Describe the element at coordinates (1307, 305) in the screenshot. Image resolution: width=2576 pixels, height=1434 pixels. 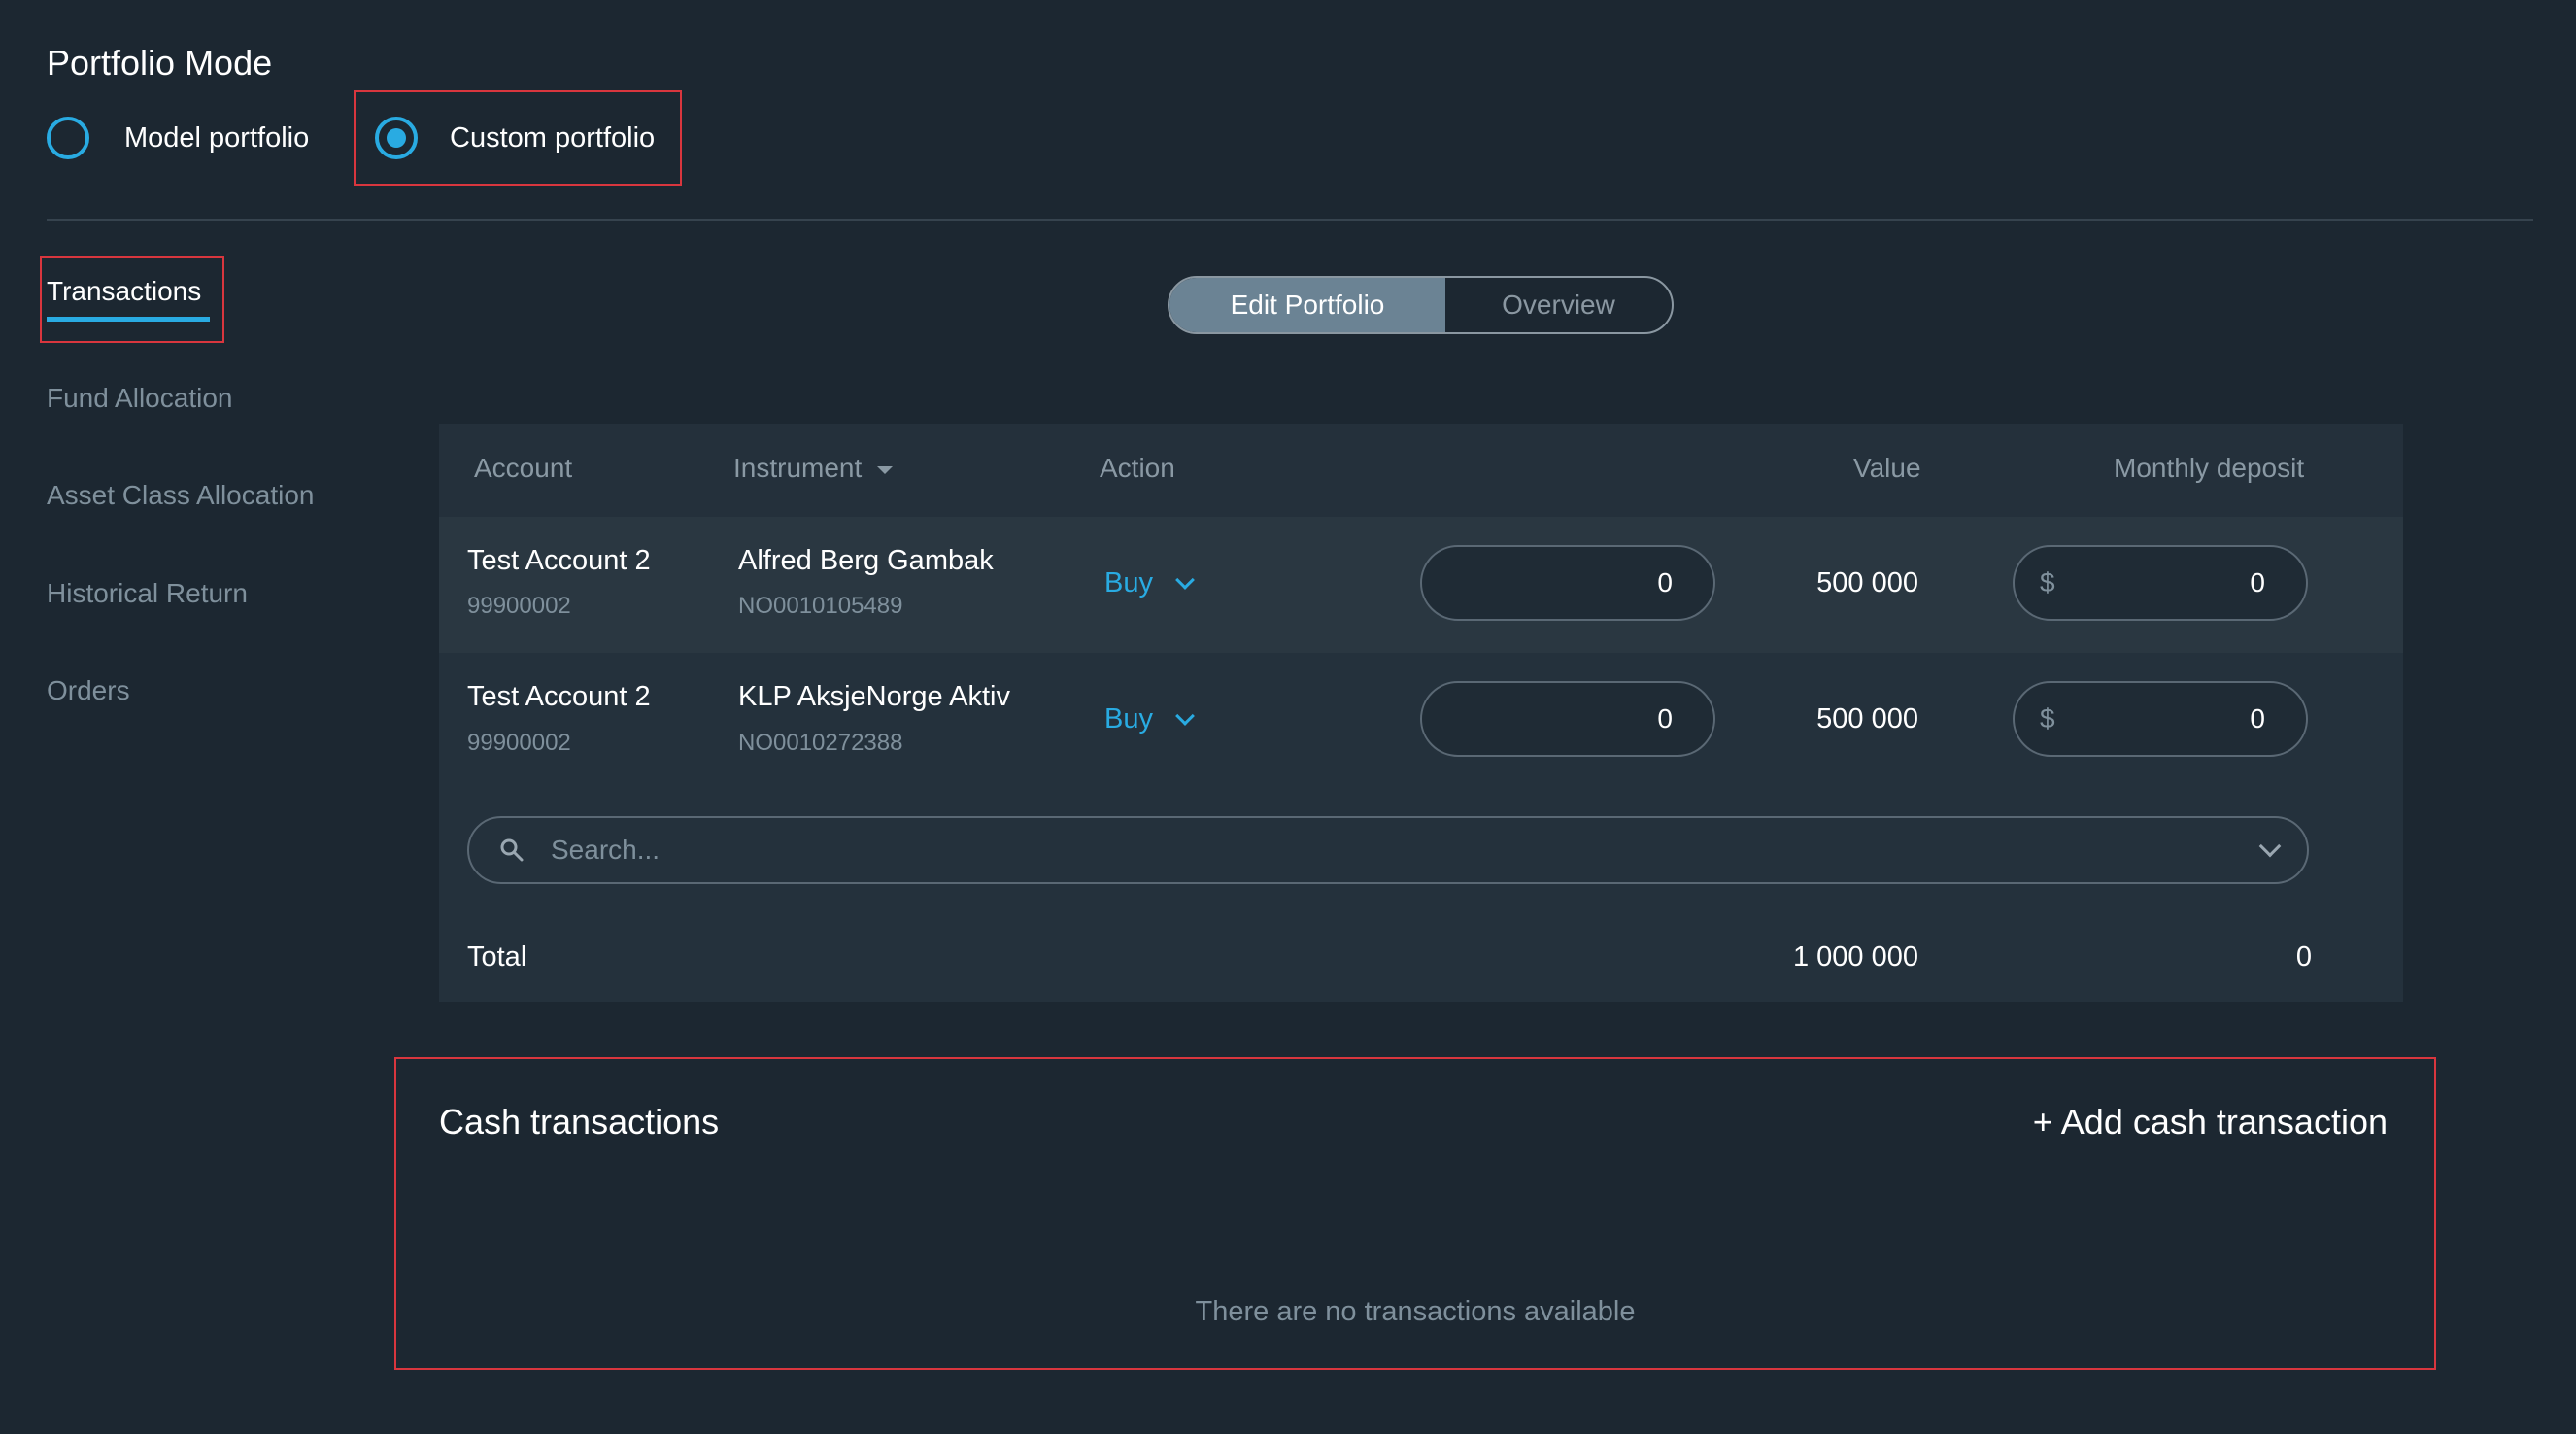
I see `edit-portfolio-button: Edit Portfolio` at that location.